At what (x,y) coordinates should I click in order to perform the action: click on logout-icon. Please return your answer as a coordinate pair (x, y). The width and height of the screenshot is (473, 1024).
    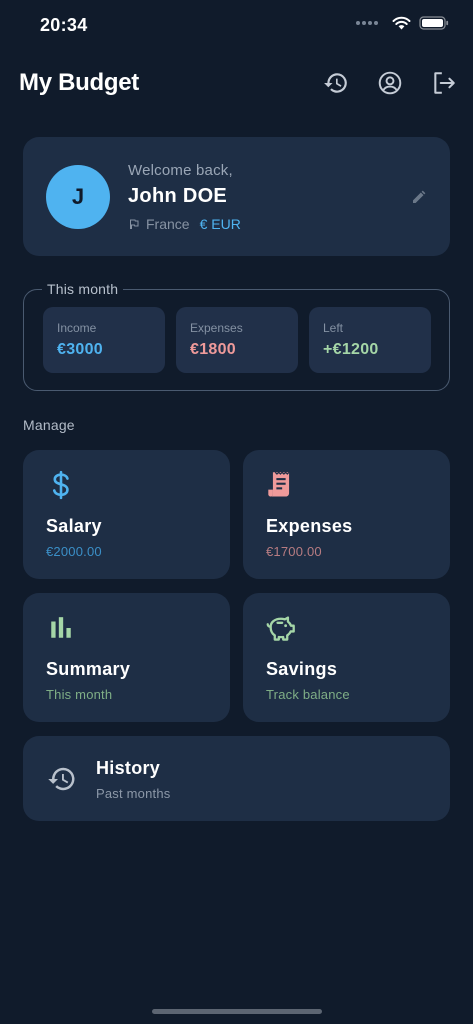
    Looking at the image, I should click on (444, 83).